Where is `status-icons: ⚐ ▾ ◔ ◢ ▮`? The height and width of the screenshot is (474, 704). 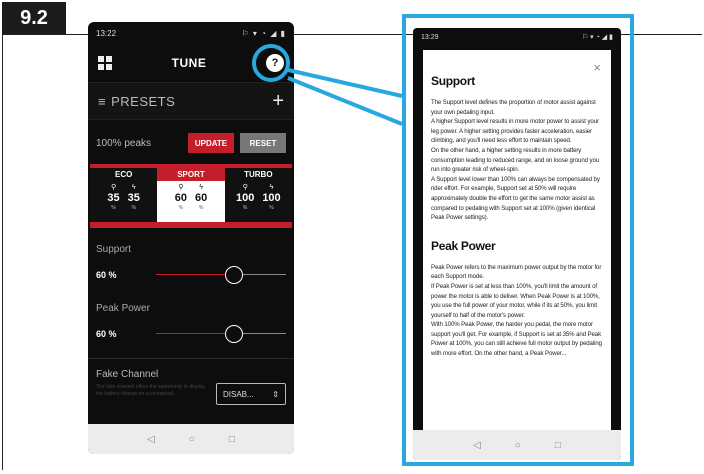
status-icons: ⚐ ▾ ◔ ◢ ▮ is located at coordinates (597, 37).